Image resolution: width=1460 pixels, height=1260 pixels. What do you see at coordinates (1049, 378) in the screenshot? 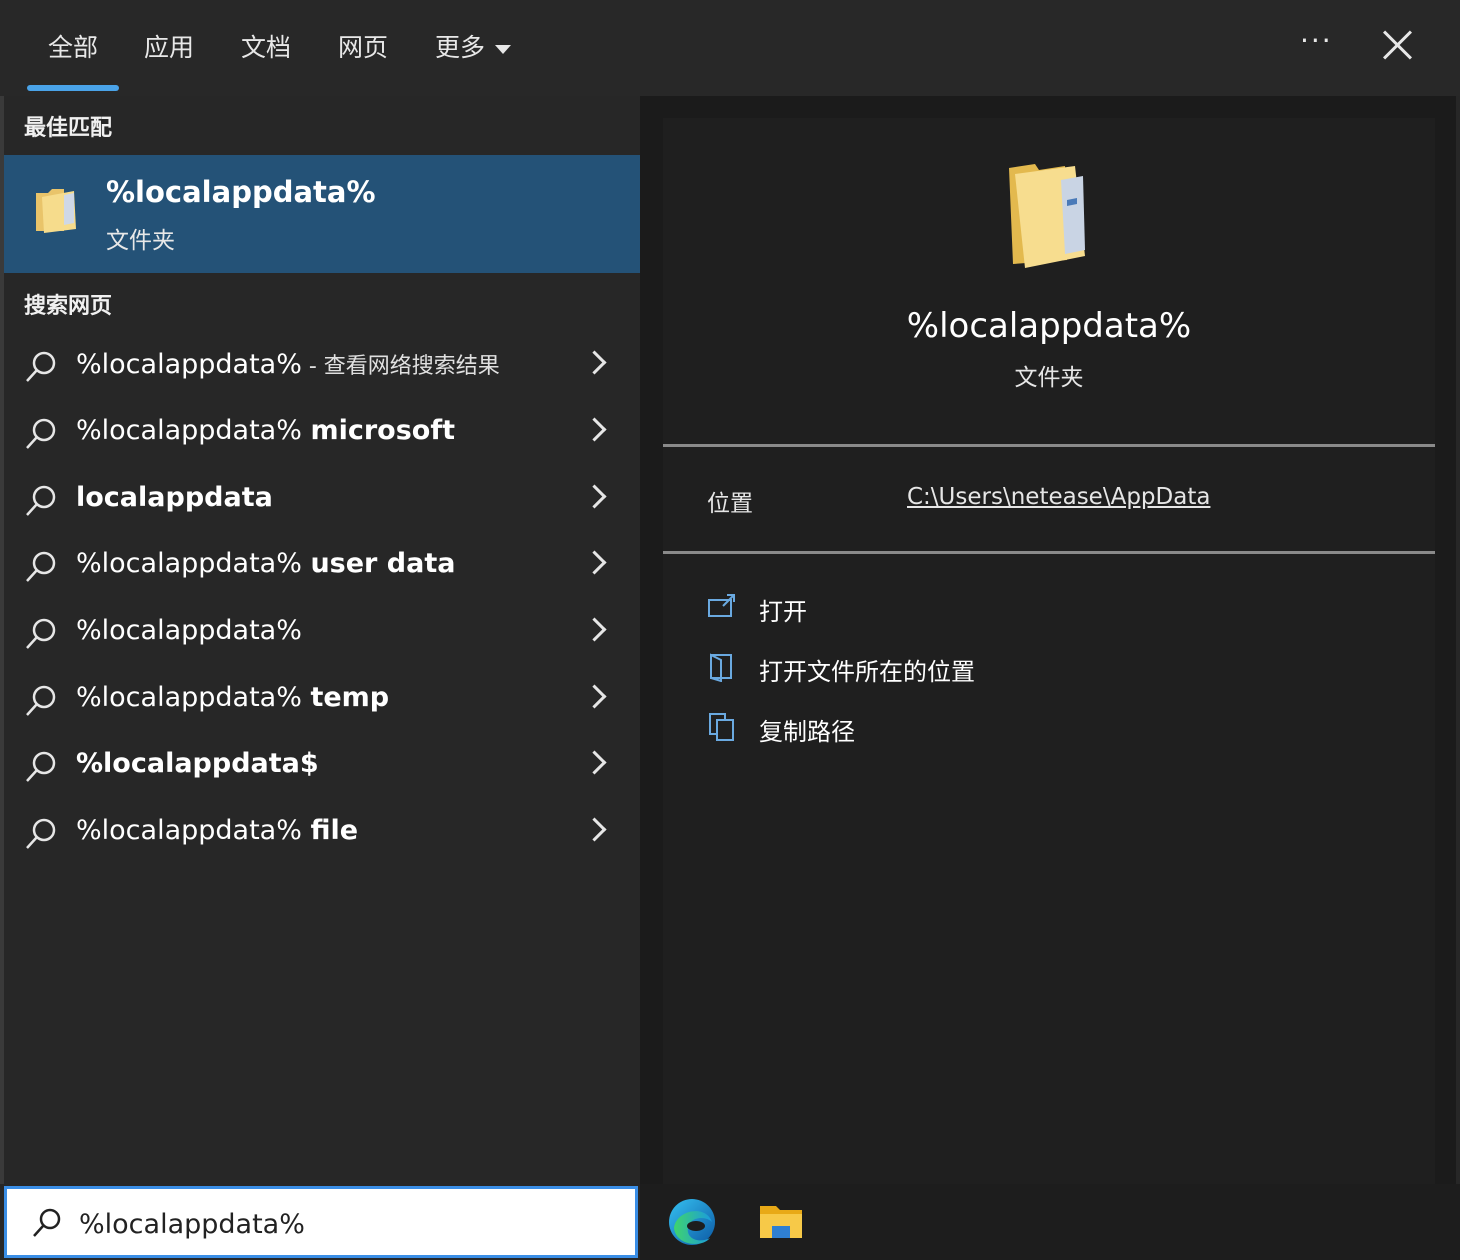
I see `preview-type: 文件夹` at bounding box center [1049, 378].